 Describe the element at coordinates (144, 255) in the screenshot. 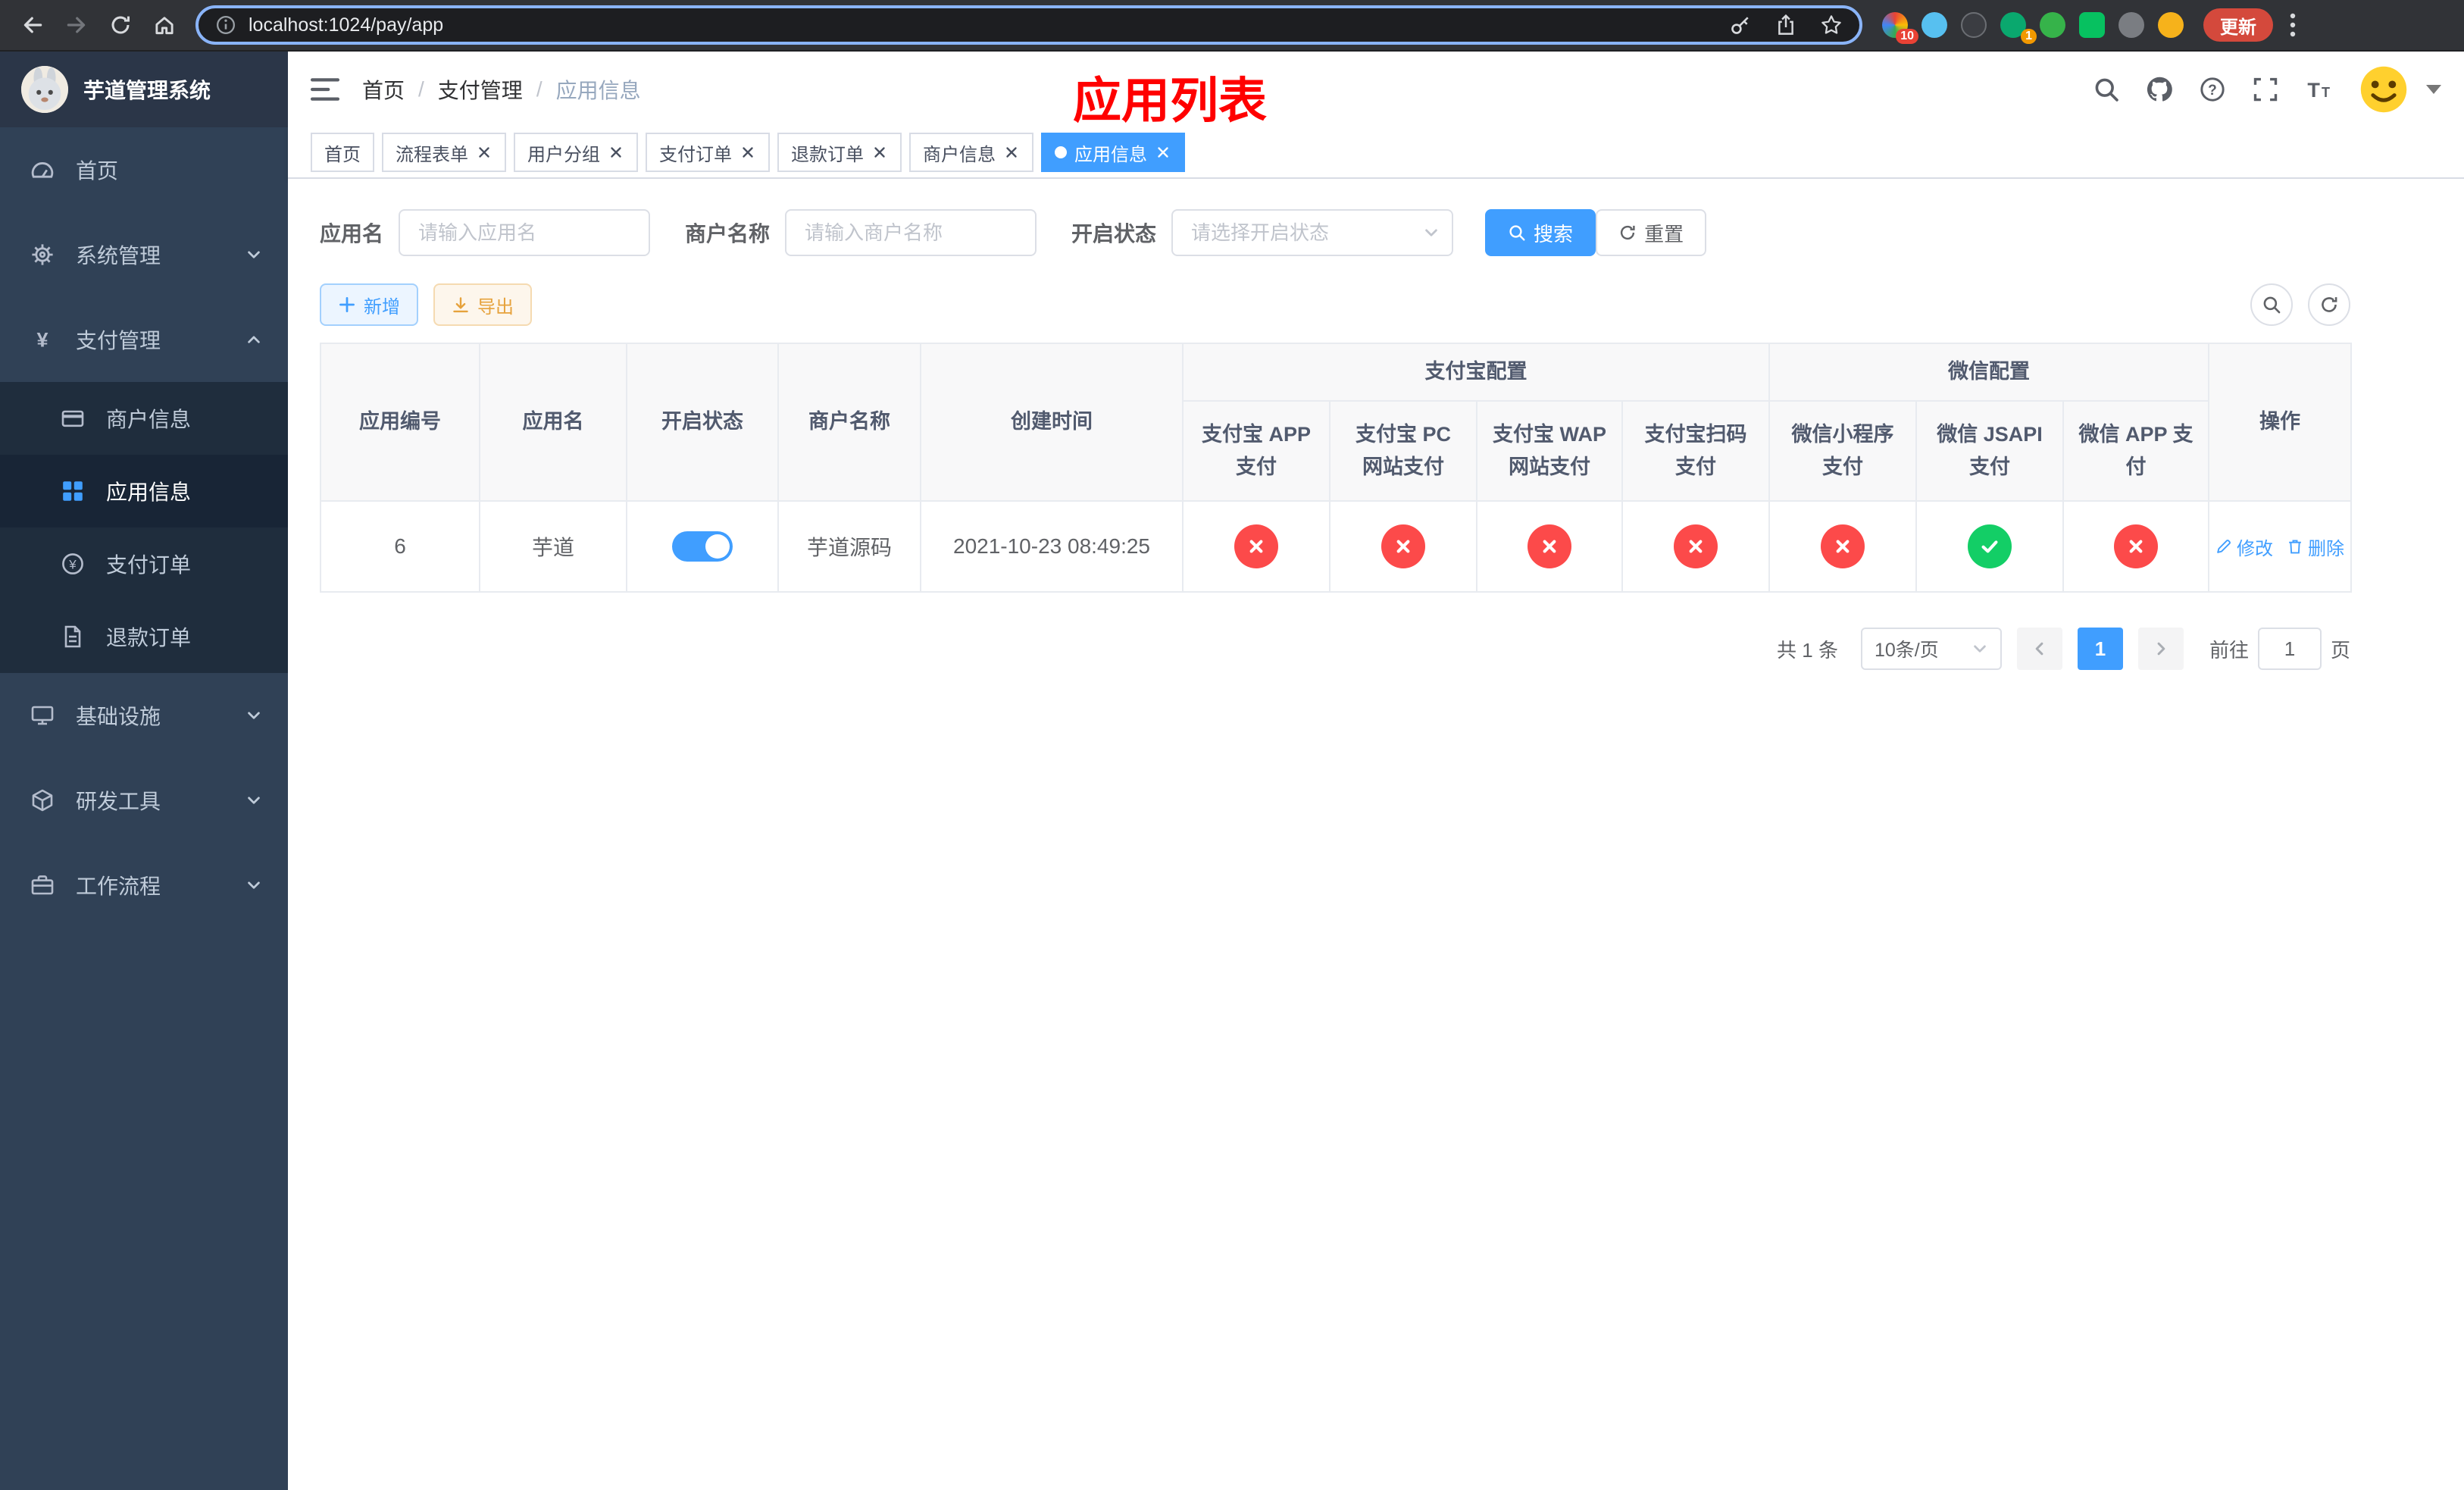

I see `sidebar-item-system: 系统管理` at that location.